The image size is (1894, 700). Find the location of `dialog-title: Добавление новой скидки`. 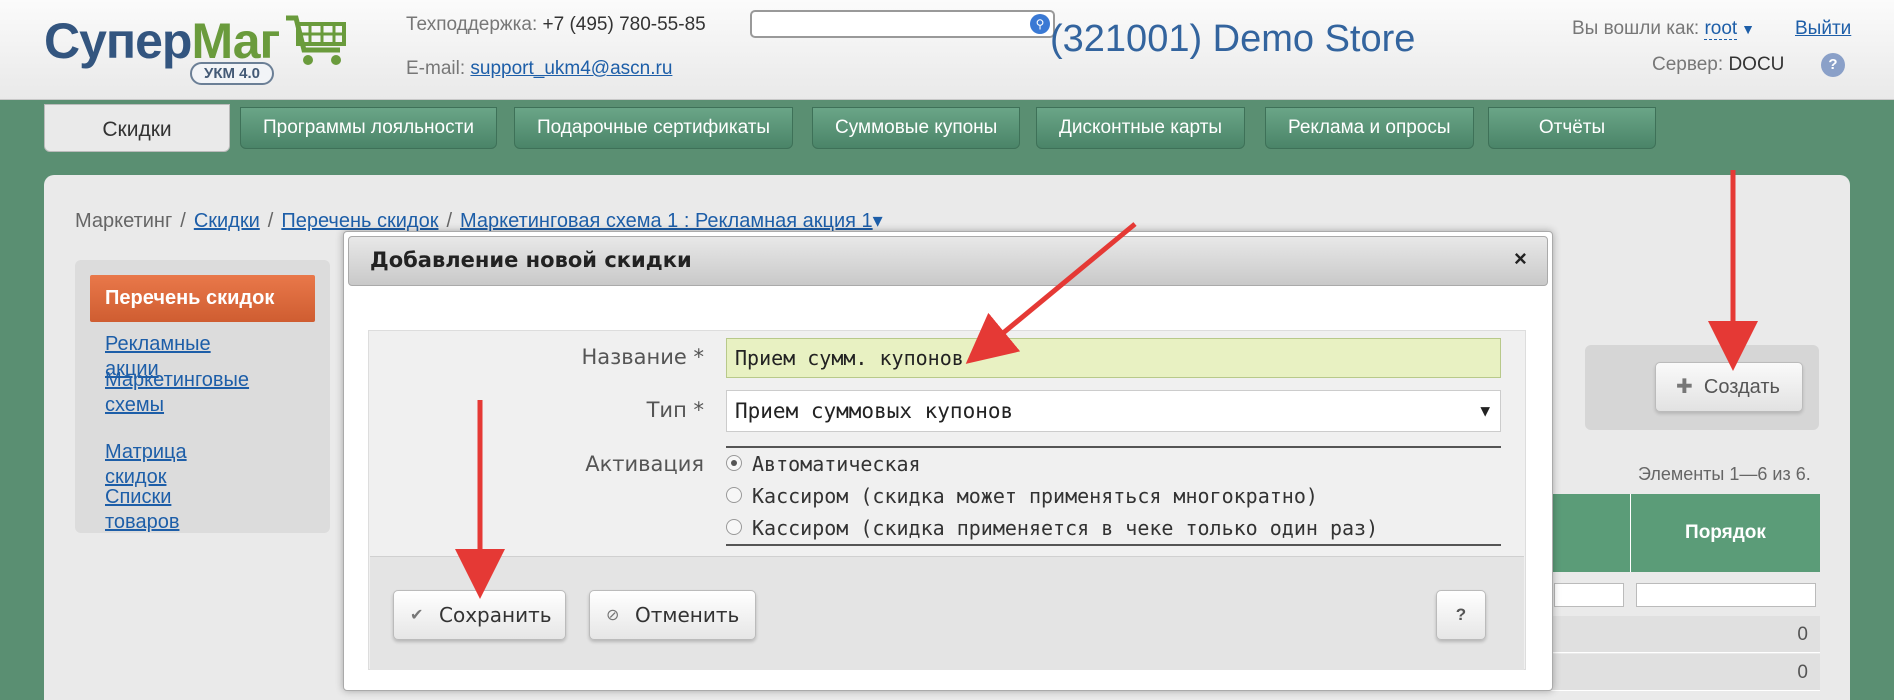

dialog-title: Добавление новой скидки is located at coordinates (531, 260).